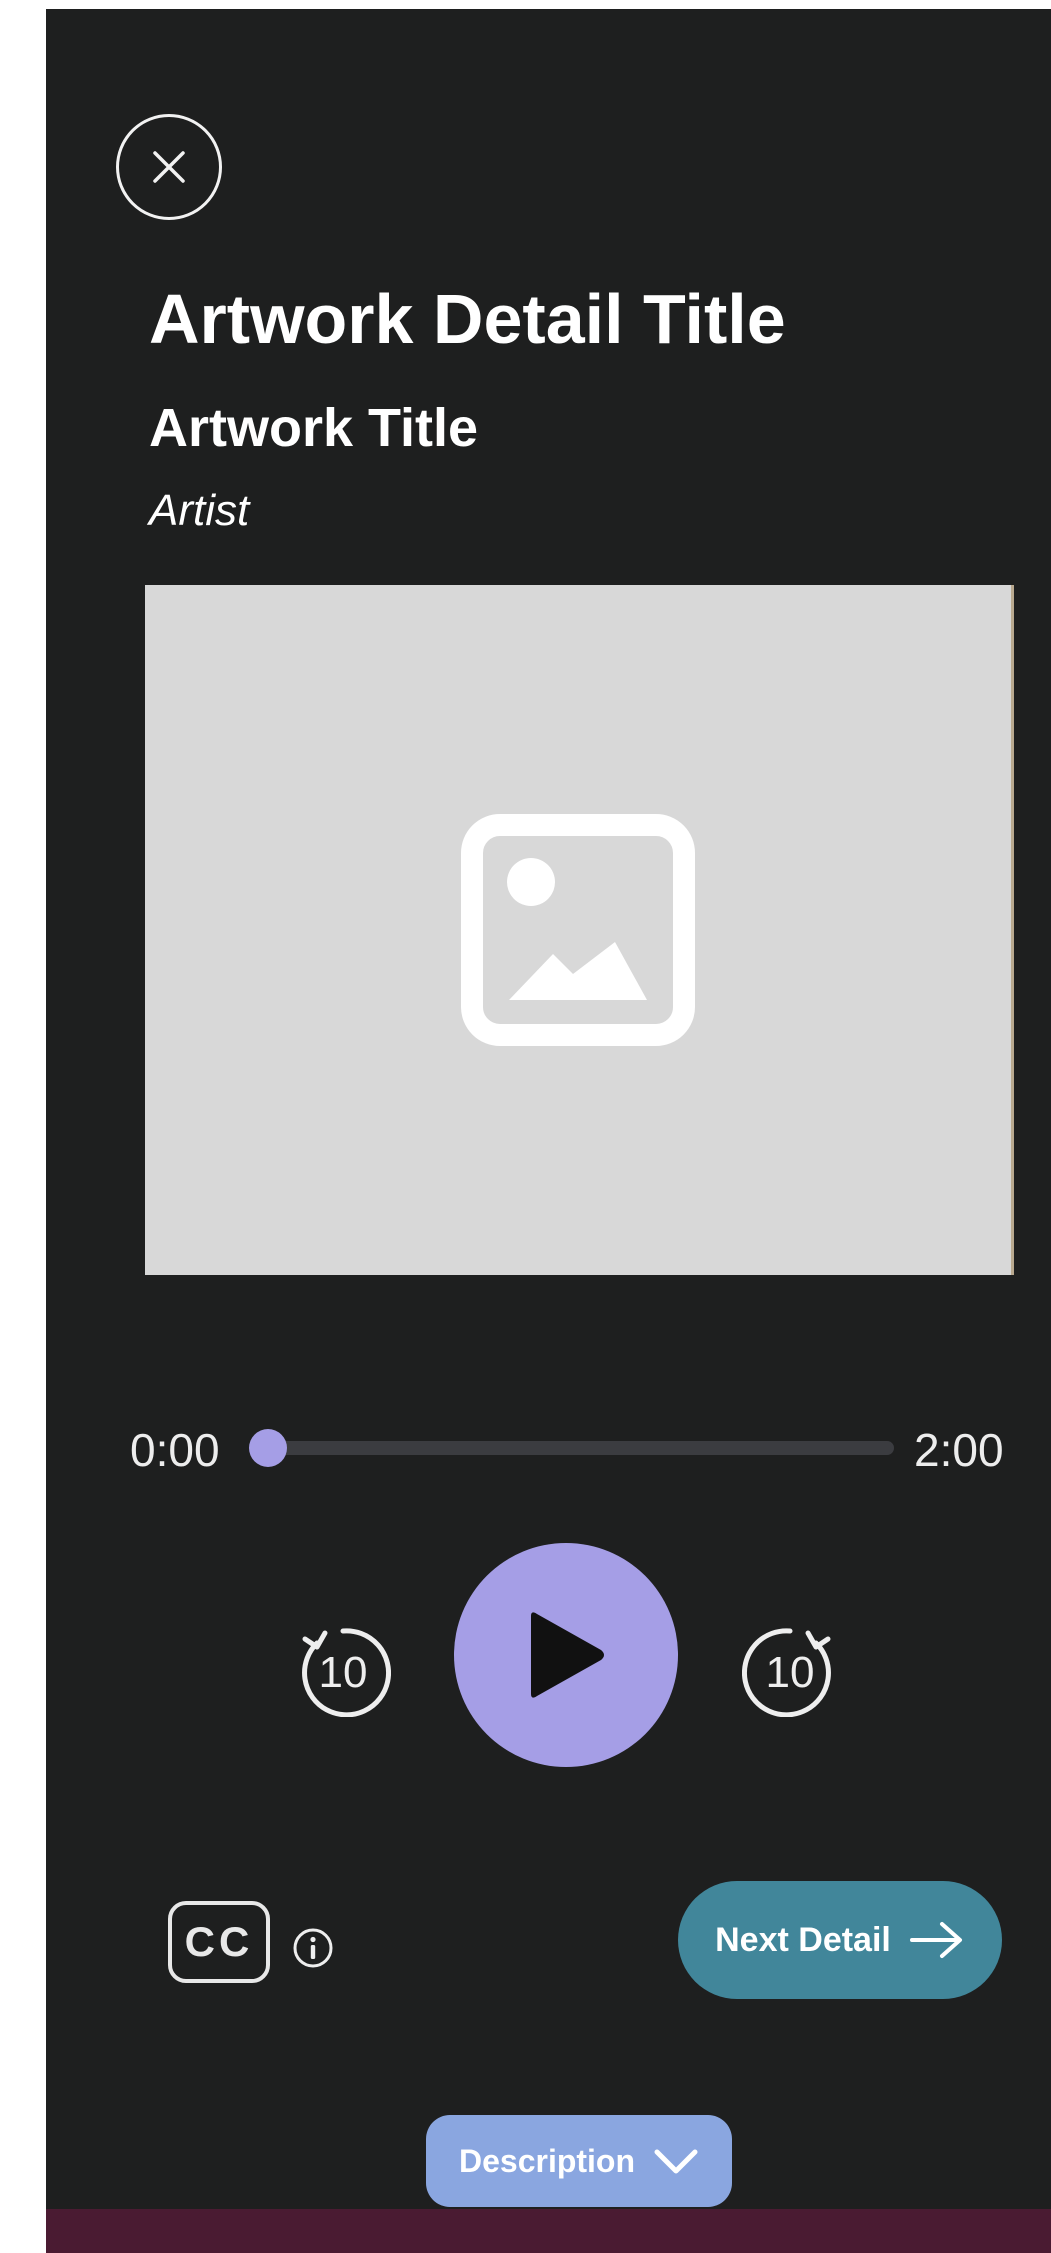 The width and height of the screenshot is (1051, 2253). I want to click on next-detail-button: Next Detail, so click(840, 1940).